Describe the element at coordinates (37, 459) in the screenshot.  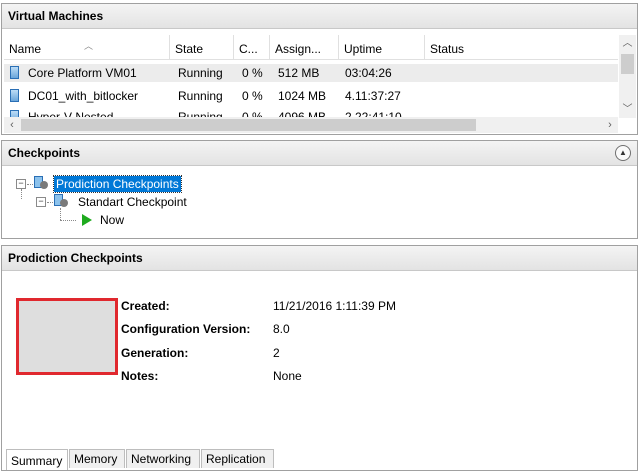
I see `tab-summary: Summary` at that location.